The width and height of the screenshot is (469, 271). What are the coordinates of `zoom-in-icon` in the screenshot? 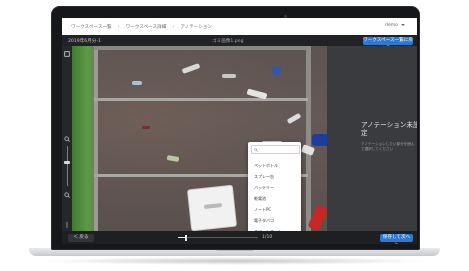 It's located at (67, 139).